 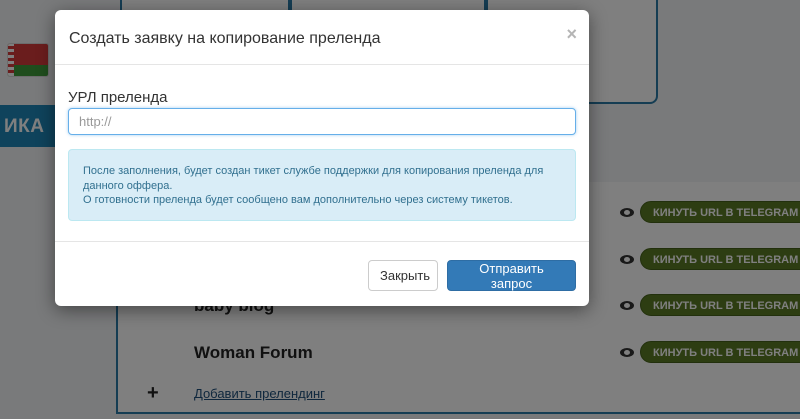 I want to click on submit-request-button: Отправить запрос, so click(x=511, y=275).